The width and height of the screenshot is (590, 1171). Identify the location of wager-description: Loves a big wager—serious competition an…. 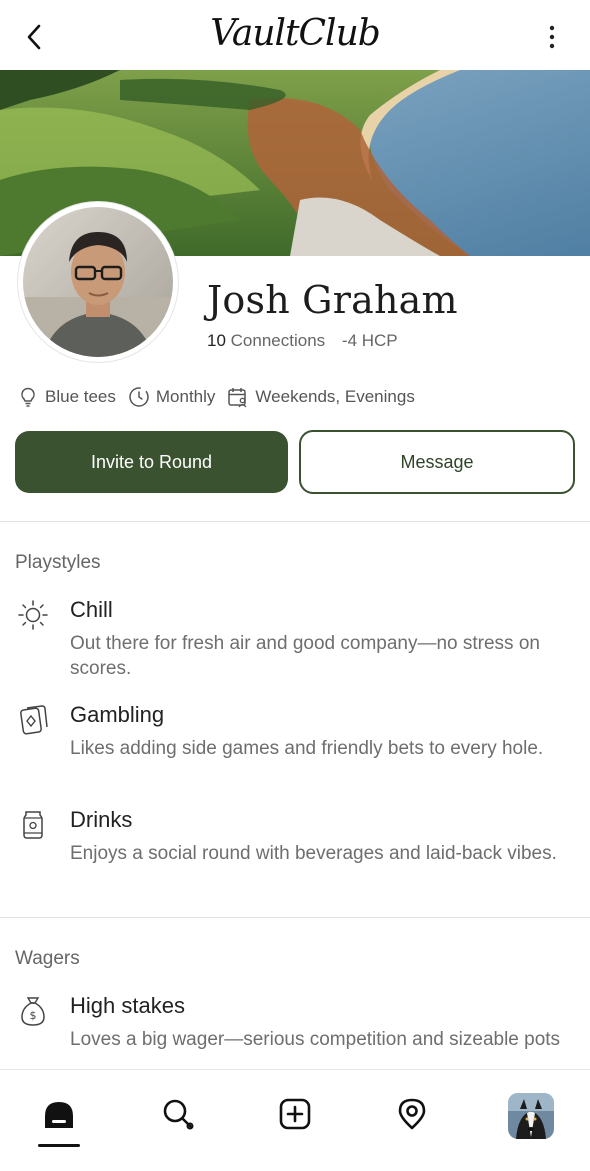
(315, 1039).